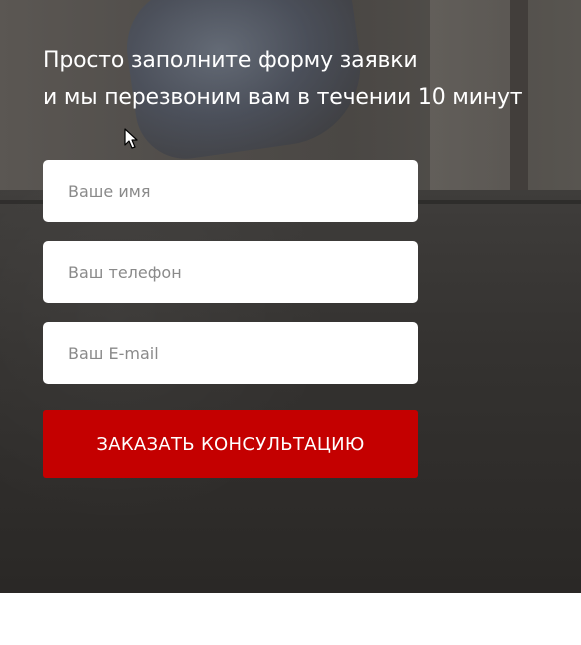 The image size is (581, 645). I want to click on mouse-pointer-icon, so click(131, 138).